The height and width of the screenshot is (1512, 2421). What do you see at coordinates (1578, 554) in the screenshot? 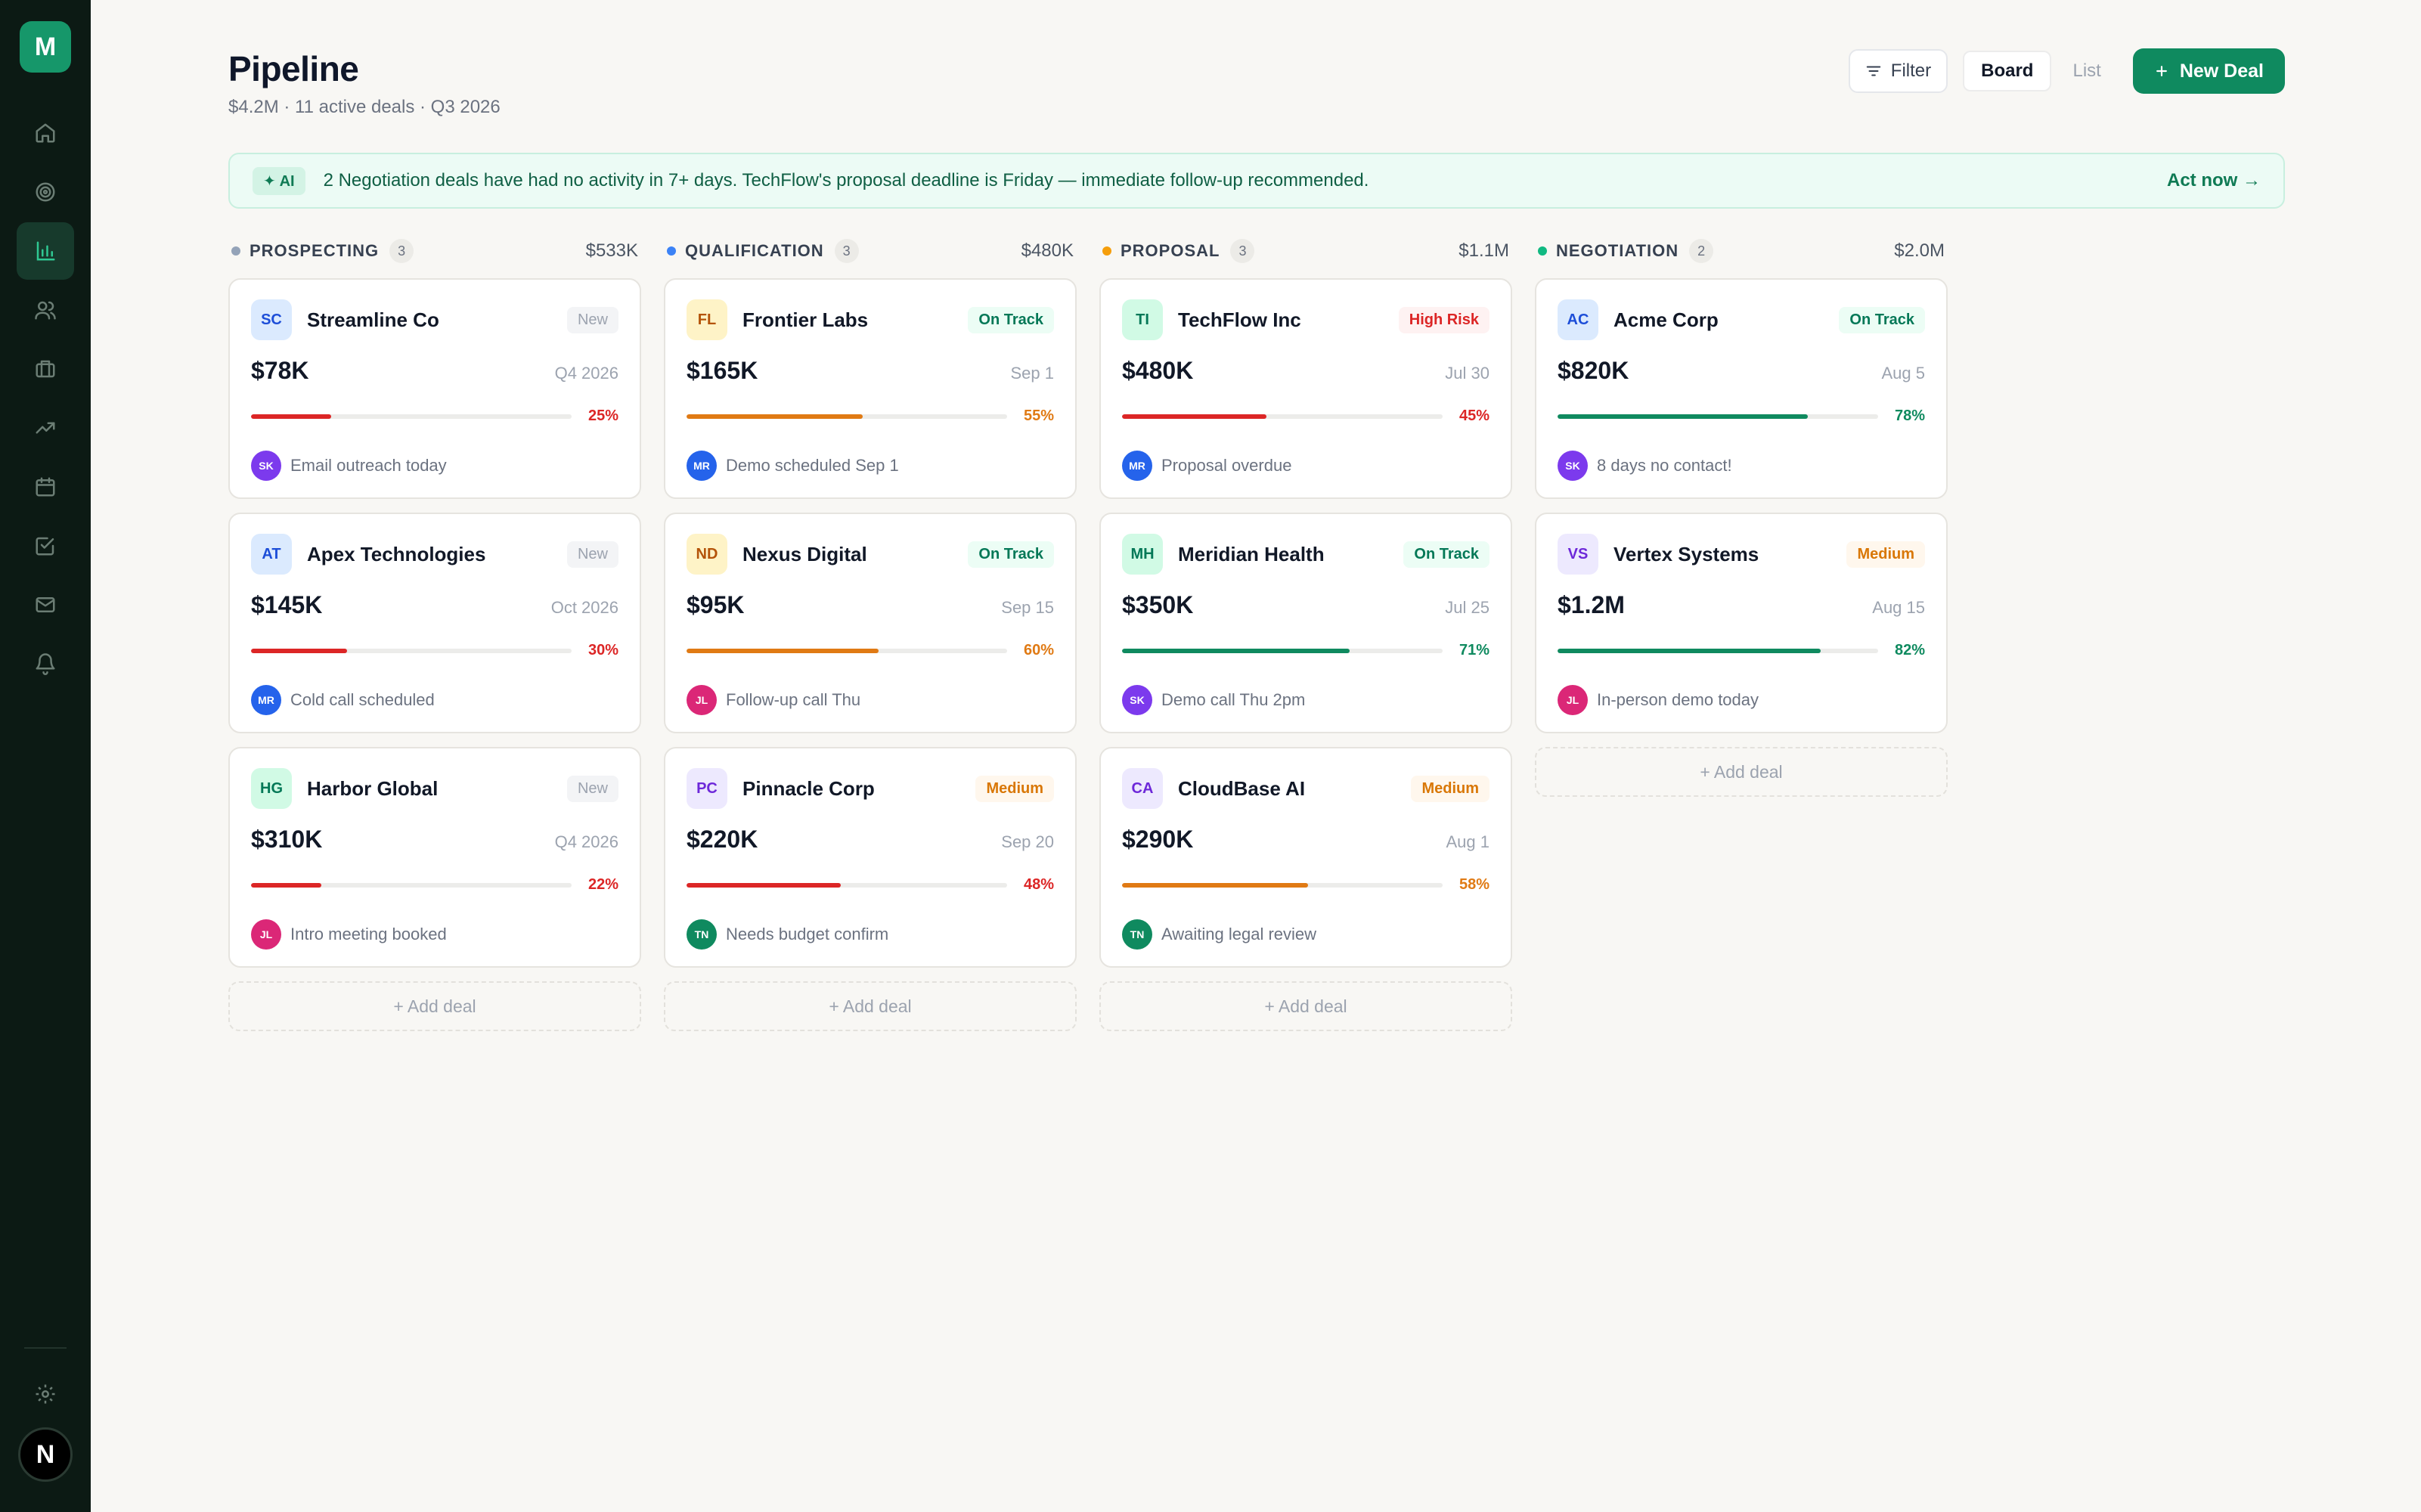
I see `company-avatar: VS` at bounding box center [1578, 554].